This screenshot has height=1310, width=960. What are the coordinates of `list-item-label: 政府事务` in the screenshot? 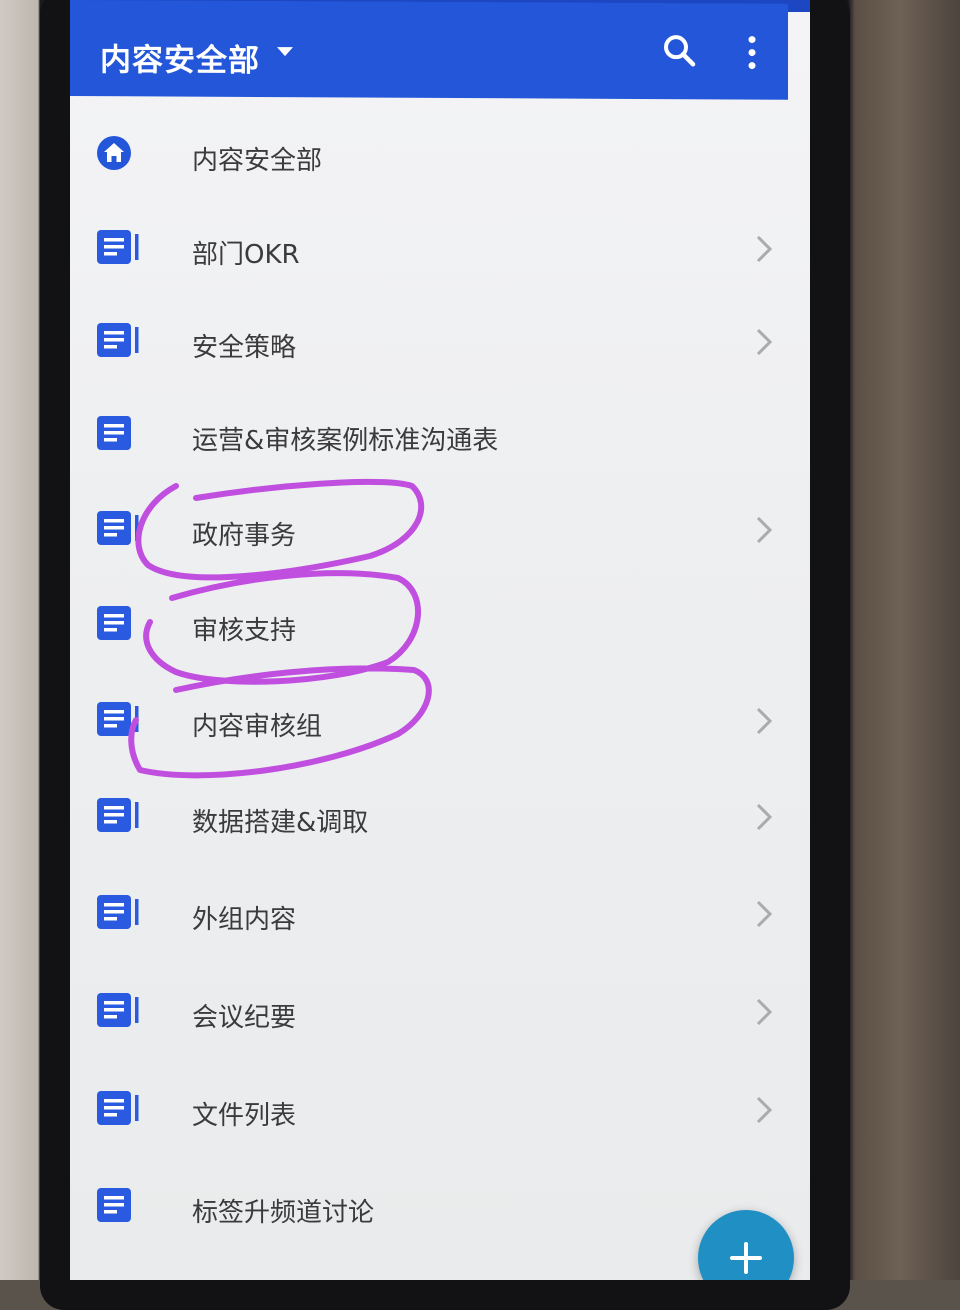 It's located at (244, 536).